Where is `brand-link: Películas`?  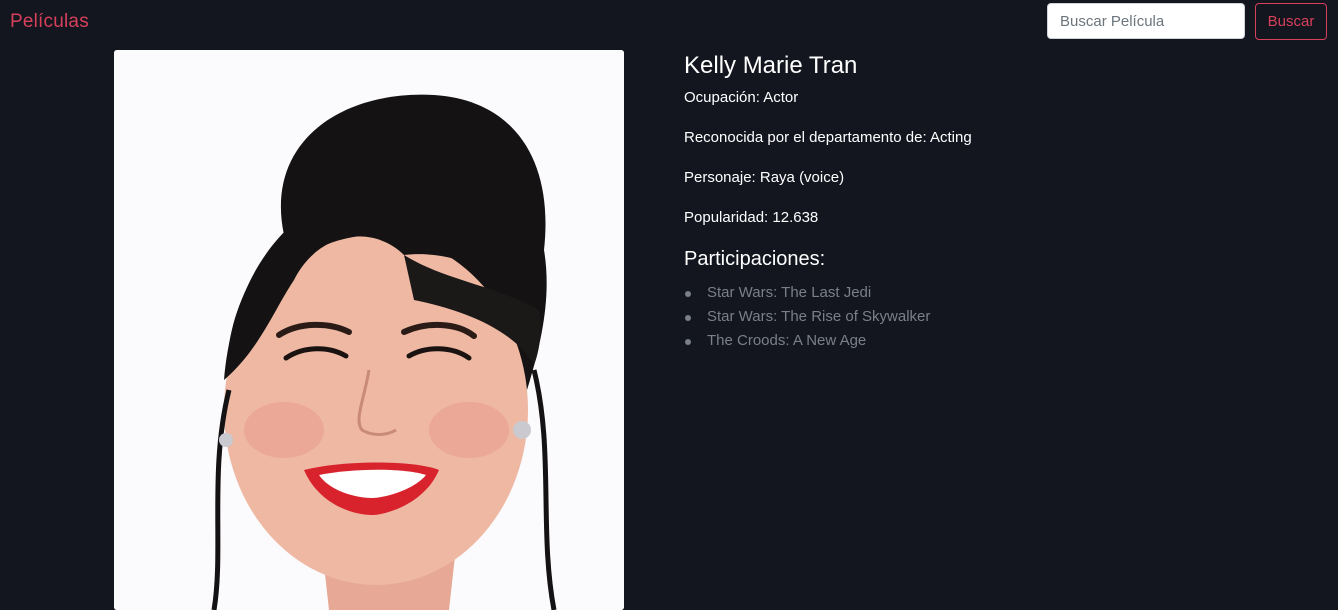
brand-link: Películas is located at coordinates (49, 22).